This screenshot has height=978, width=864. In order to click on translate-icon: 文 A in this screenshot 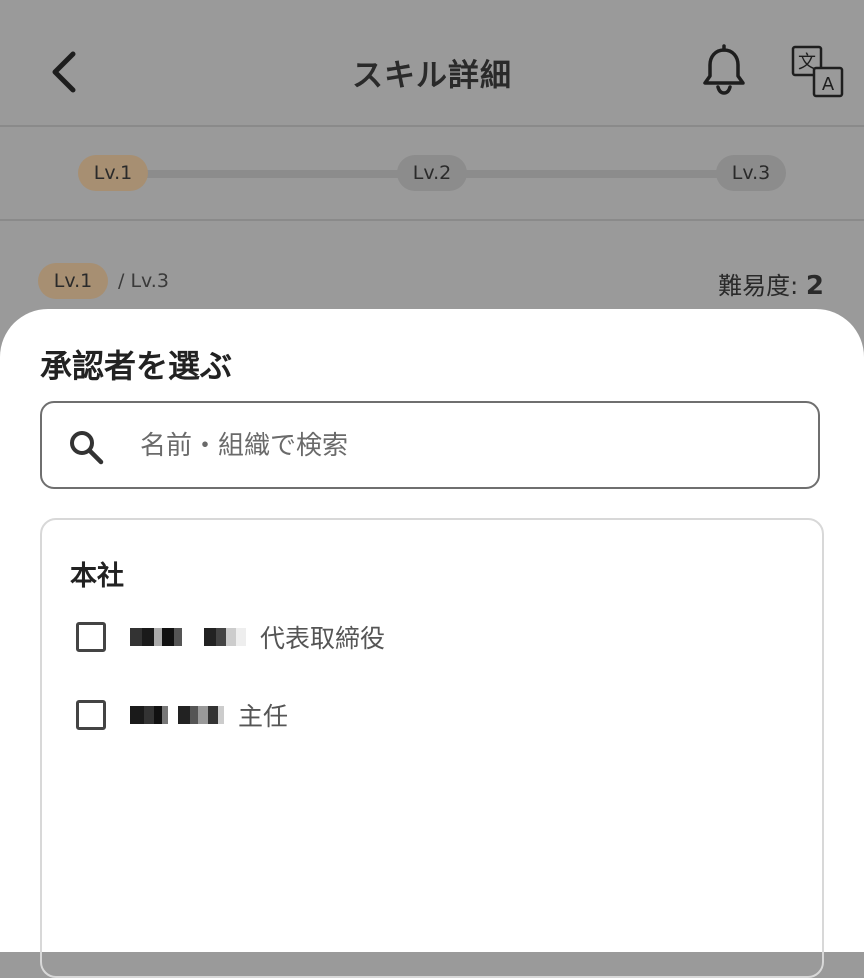, I will do `click(817, 71)`.